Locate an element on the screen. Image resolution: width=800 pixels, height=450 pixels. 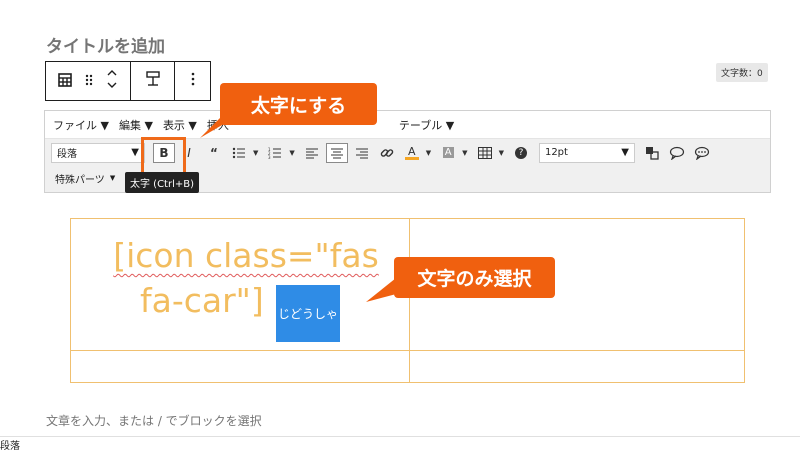
post-title-placeholder: タイトルを追加 is located at coordinates (105, 44).